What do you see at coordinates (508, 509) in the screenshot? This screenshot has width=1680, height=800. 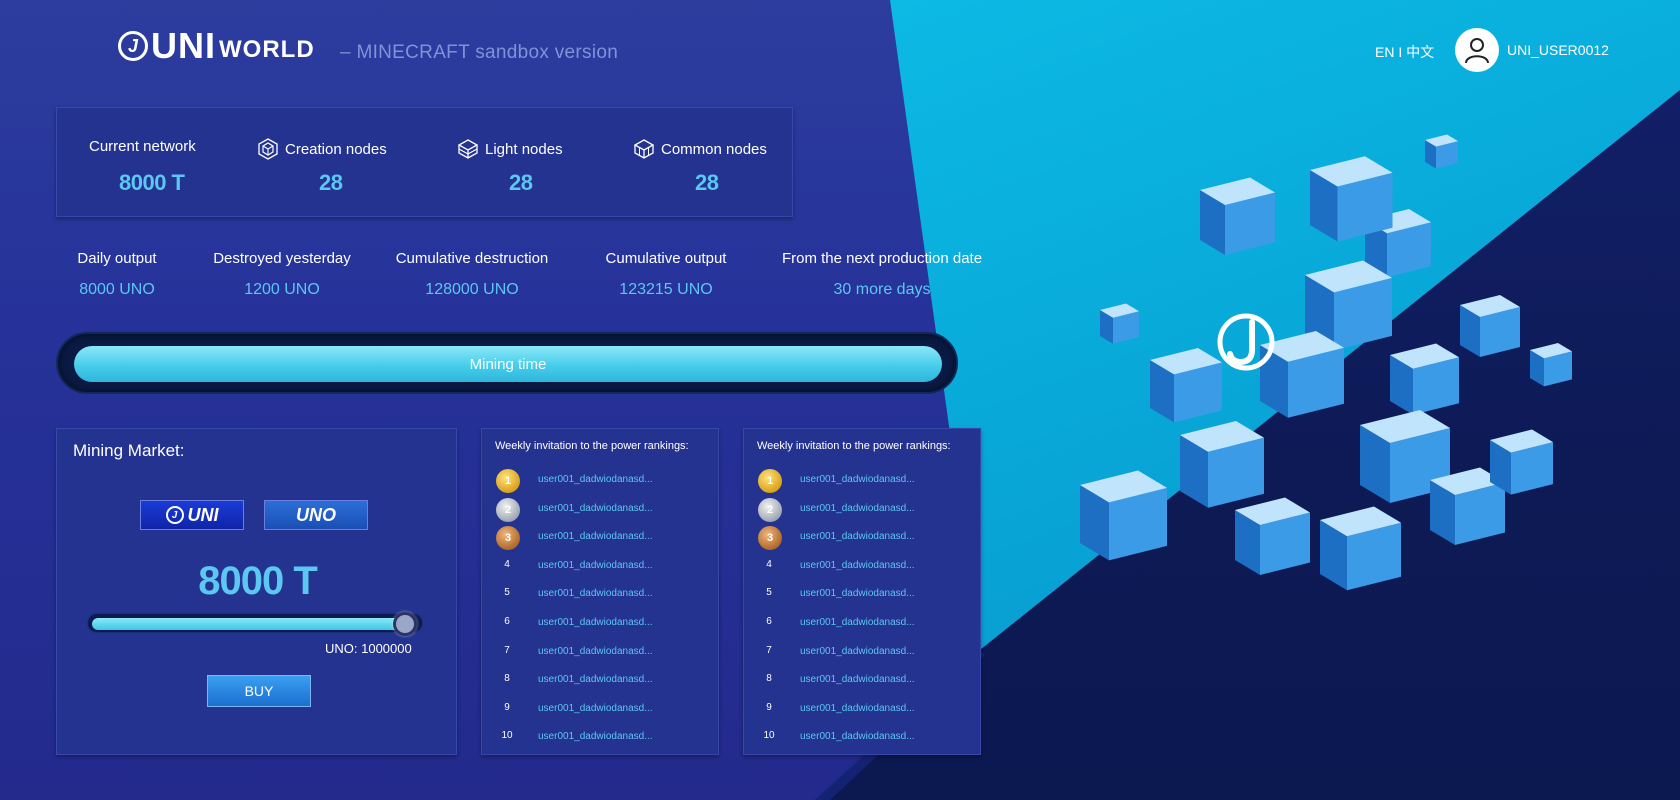 I see `silver-medal-icon: 2` at bounding box center [508, 509].